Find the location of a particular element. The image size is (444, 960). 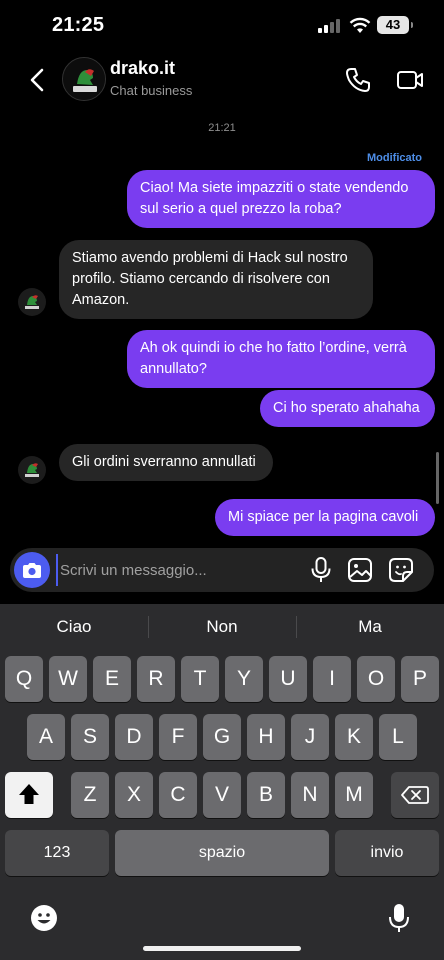

suggestion-item: Non is located at coordinates (222, 627).